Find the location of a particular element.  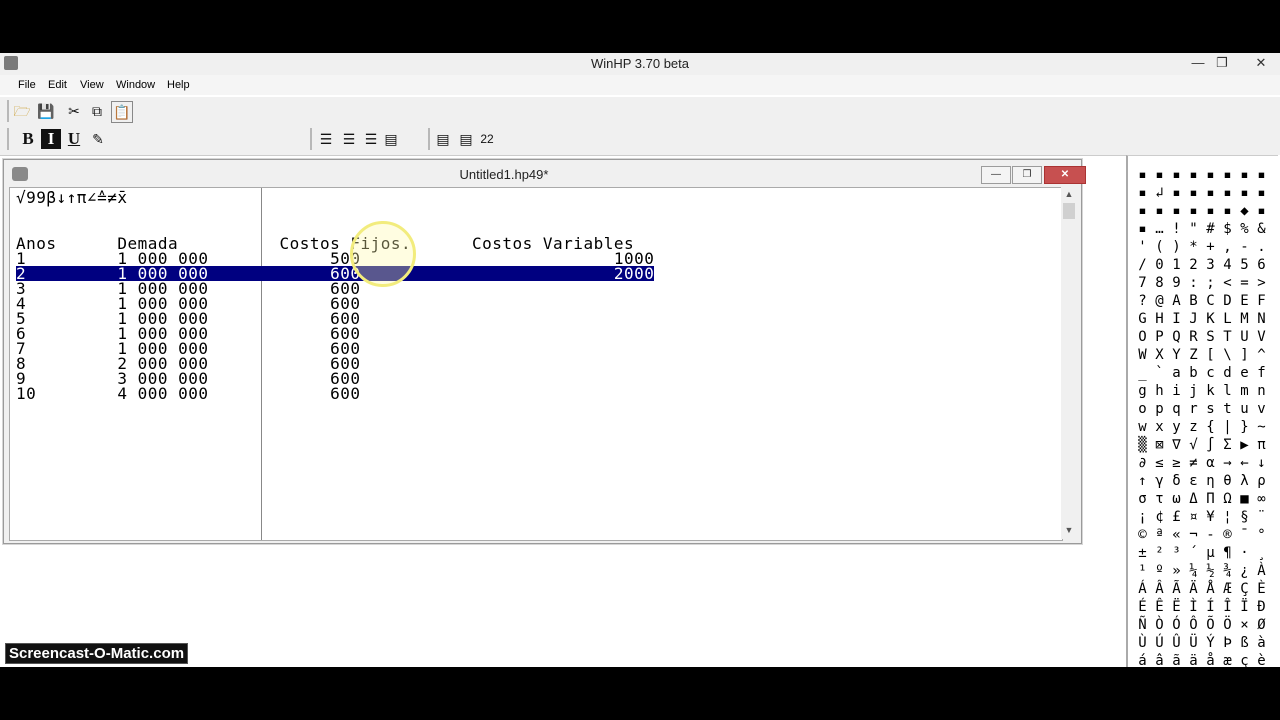

char-cell: Ú is located at coordinates (1159, 643).